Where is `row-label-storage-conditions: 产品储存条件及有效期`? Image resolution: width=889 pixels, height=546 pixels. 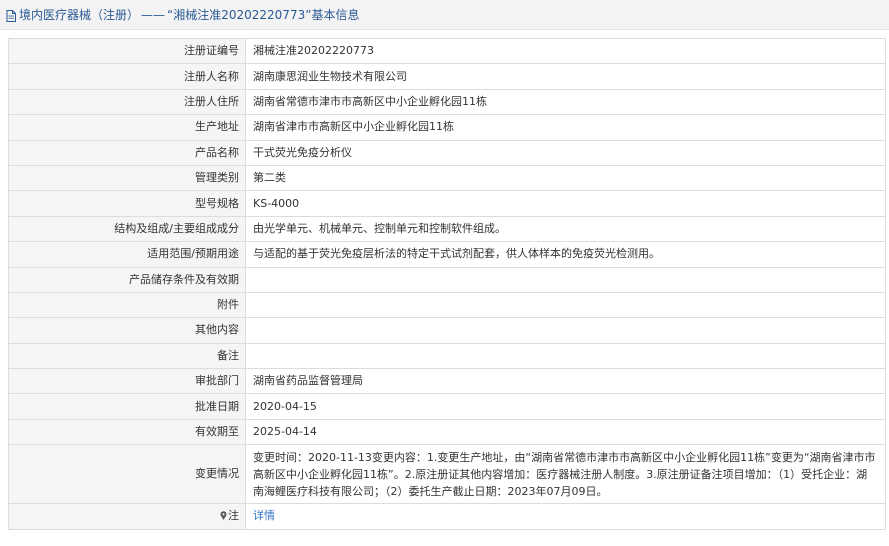 row-label-storage-conditions: 产品储存条件及有效期 is located at coordinates (127, 279).